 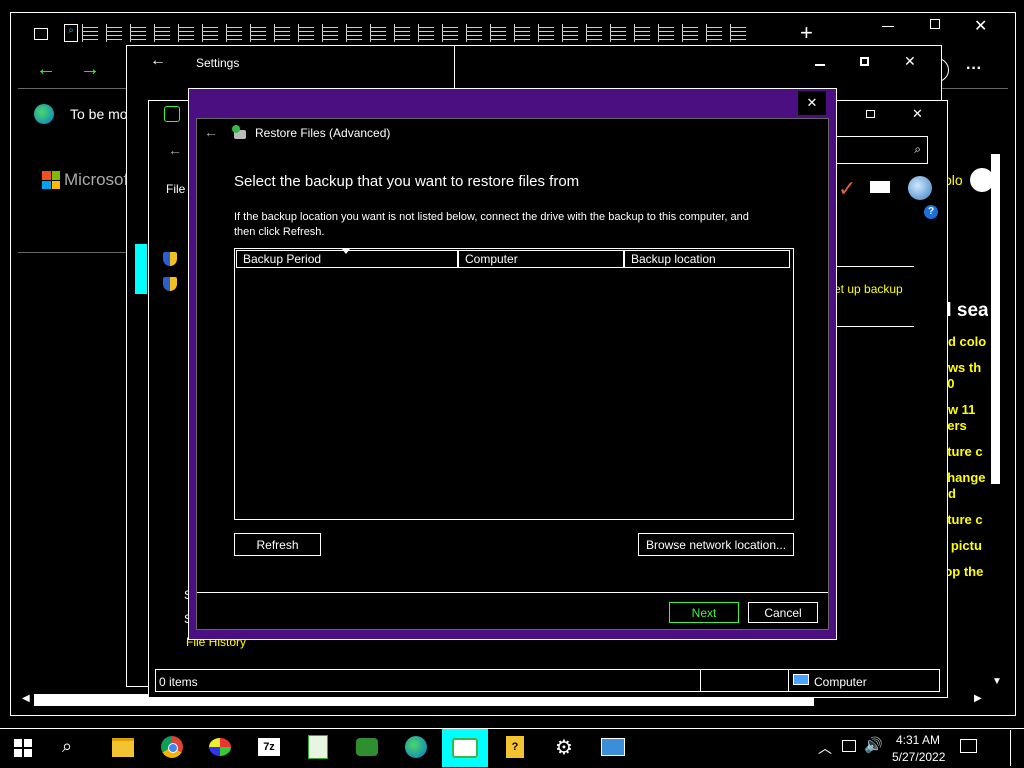 I want to click on settings-close-button: ✕, so click(x=910, y=61).